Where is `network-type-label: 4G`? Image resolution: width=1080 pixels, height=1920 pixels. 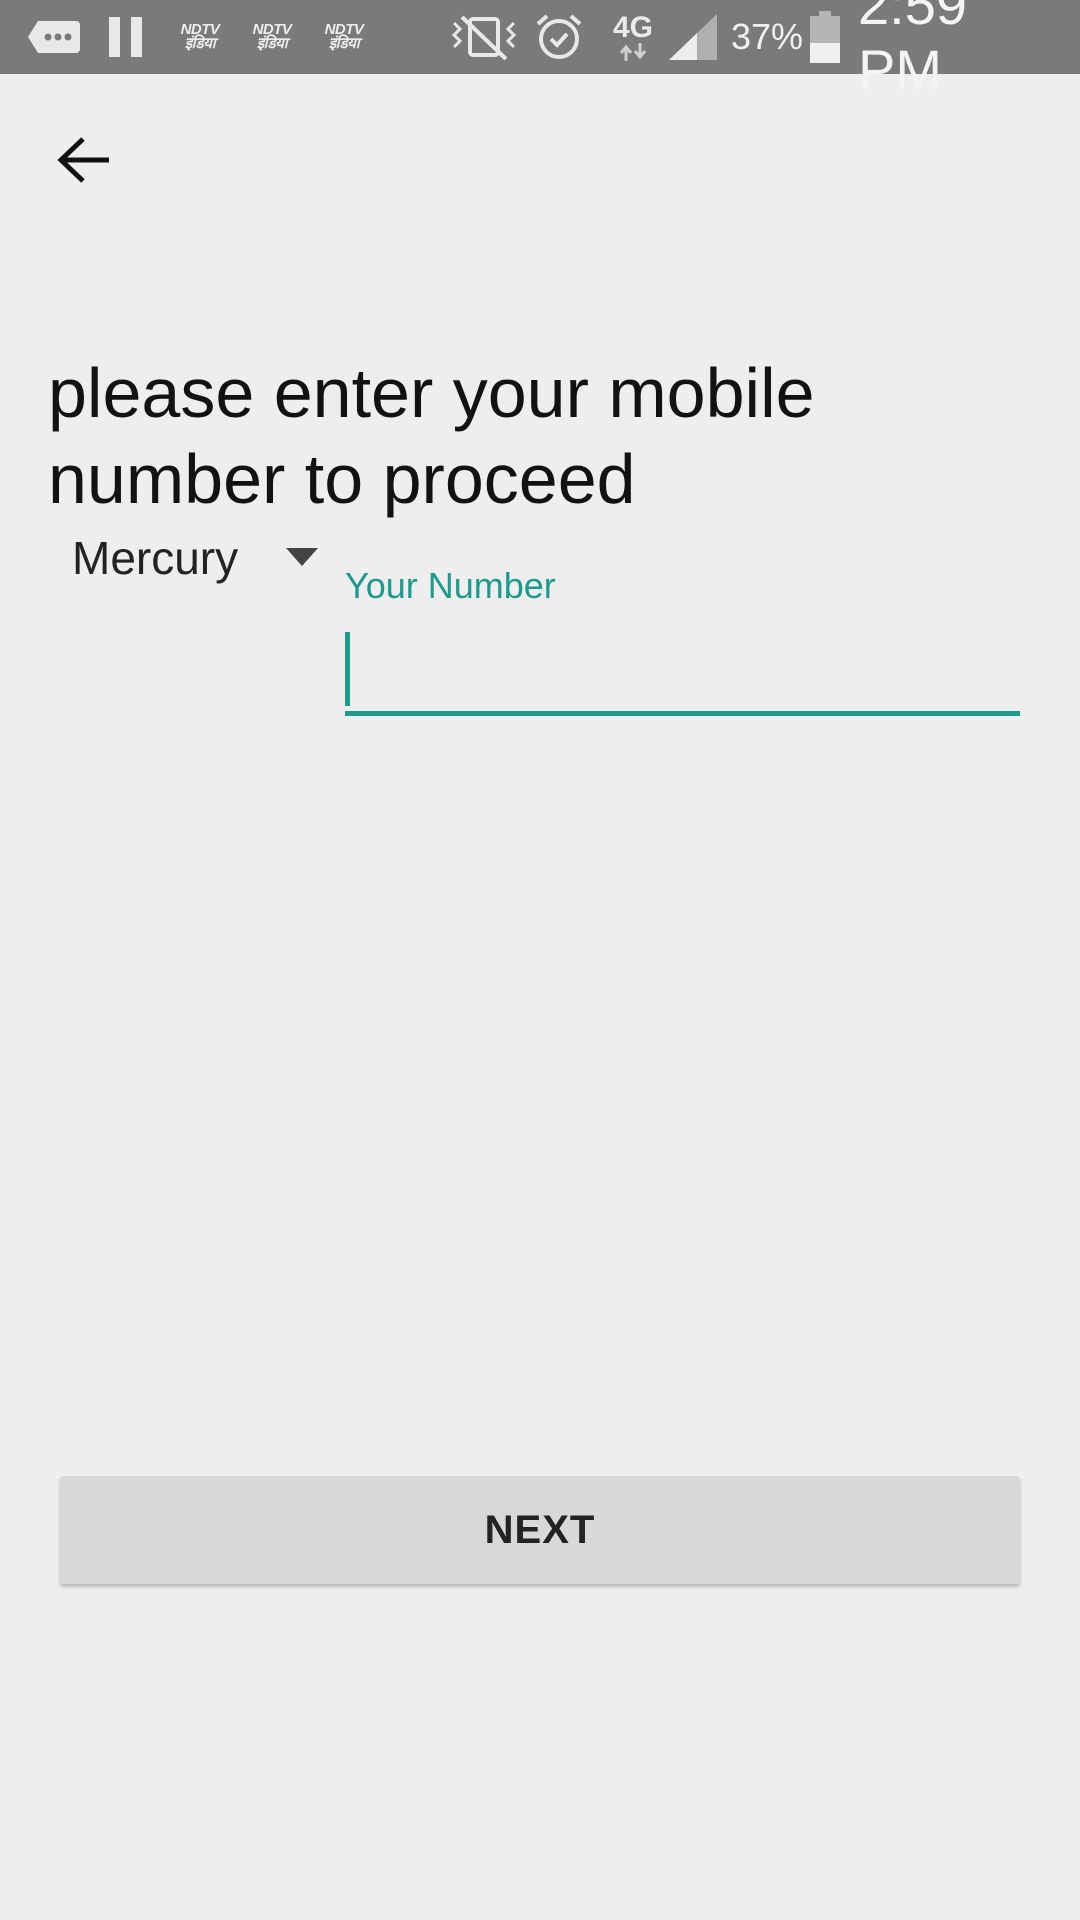
network-type-label: 4G is located at coordinates (633, 27).